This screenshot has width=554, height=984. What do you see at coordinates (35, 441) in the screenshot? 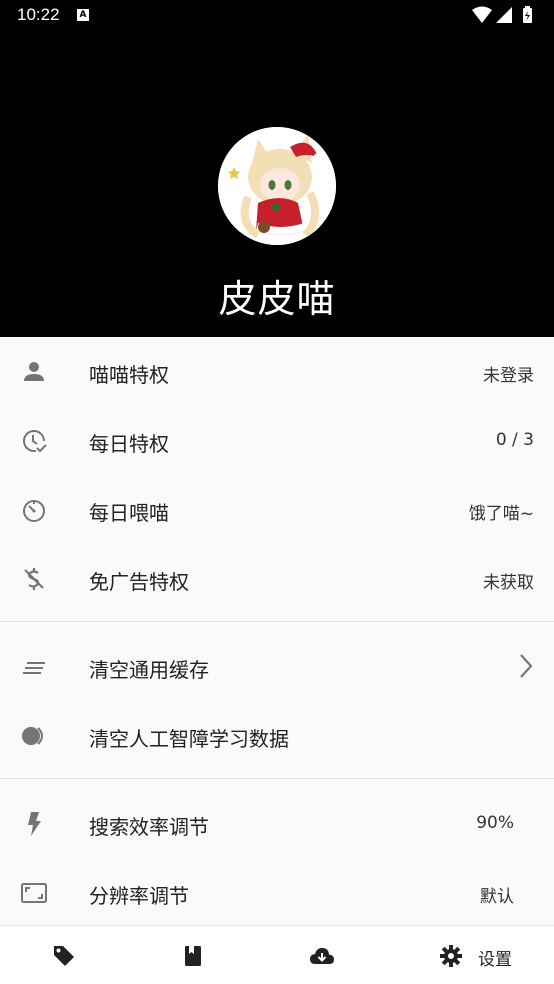
I see `clock-check-icon` at bounding box center [35, 441].